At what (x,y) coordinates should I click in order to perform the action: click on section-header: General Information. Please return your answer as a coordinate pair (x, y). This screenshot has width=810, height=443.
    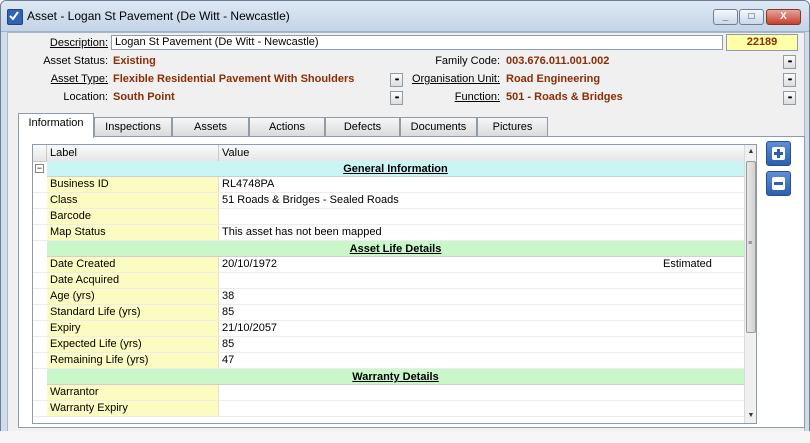
    Looking at the image, I should click on (395, 169).